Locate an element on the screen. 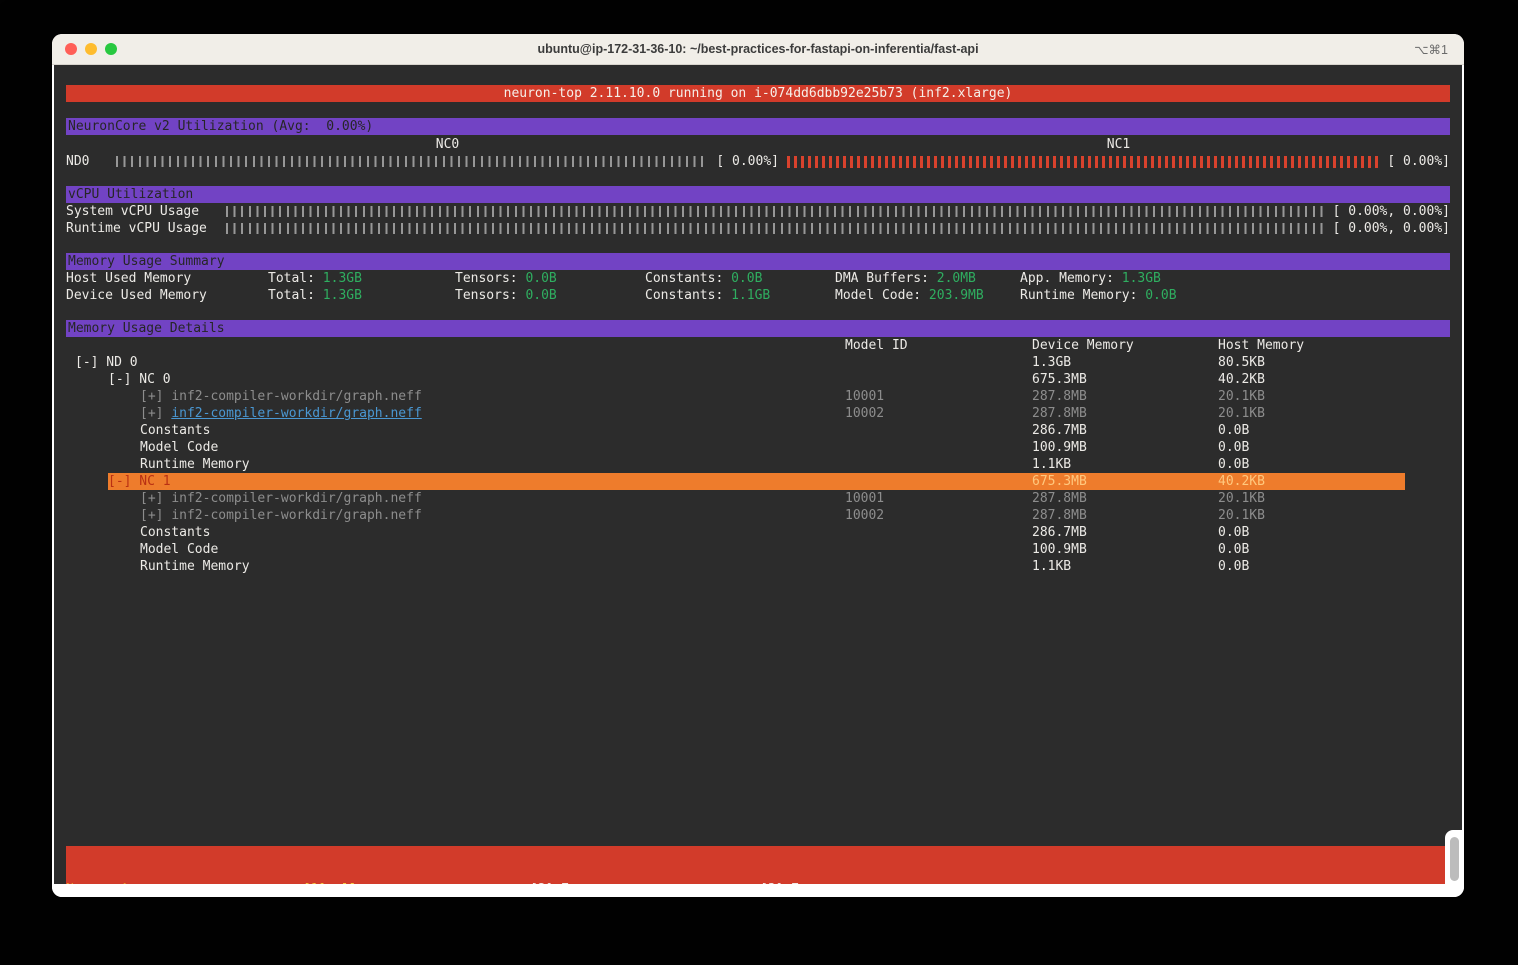 The height and width of the screenshot is (965, 1518). nc1-gauge-value: [ 0.00%] is located at coordinates (1418, 161).